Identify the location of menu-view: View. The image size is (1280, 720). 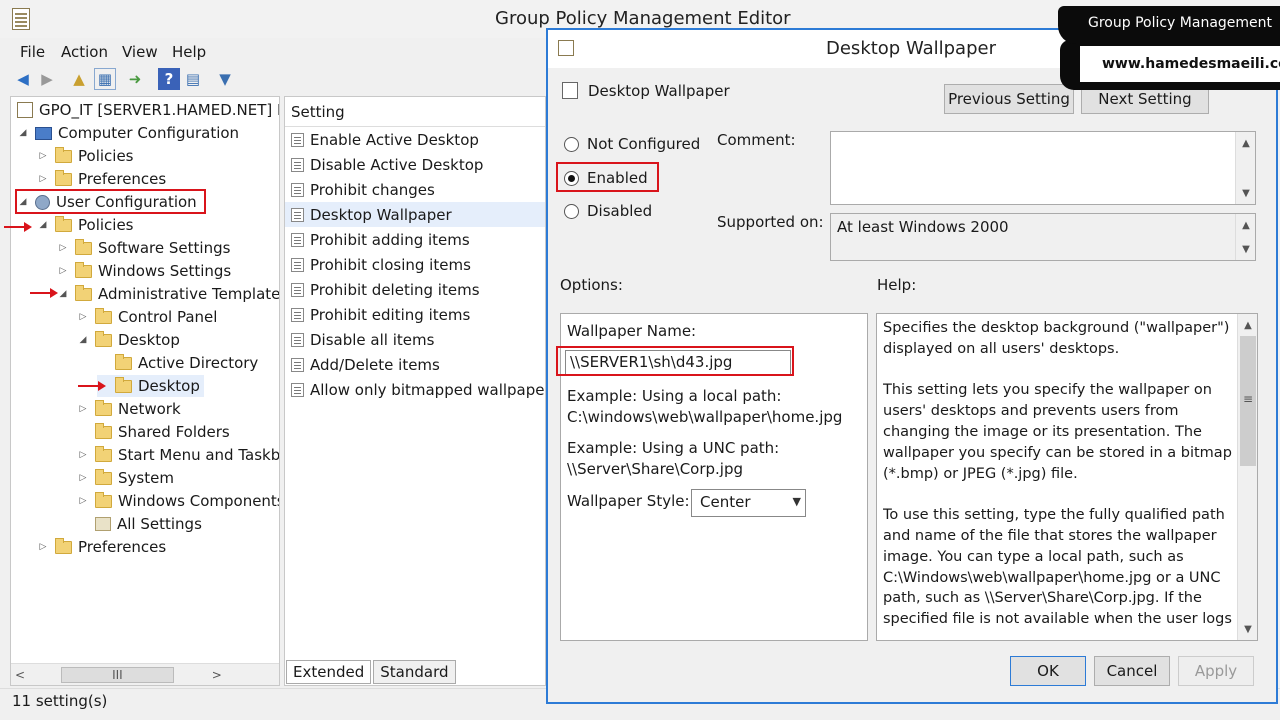
(140, 52).